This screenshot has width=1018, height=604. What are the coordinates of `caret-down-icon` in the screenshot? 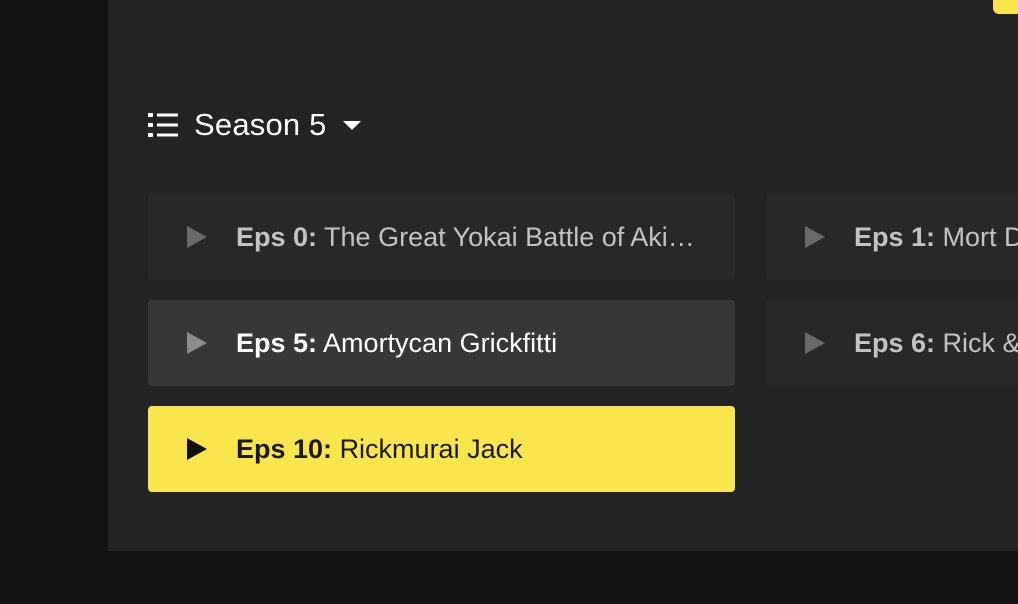 It's located at (351, 125).